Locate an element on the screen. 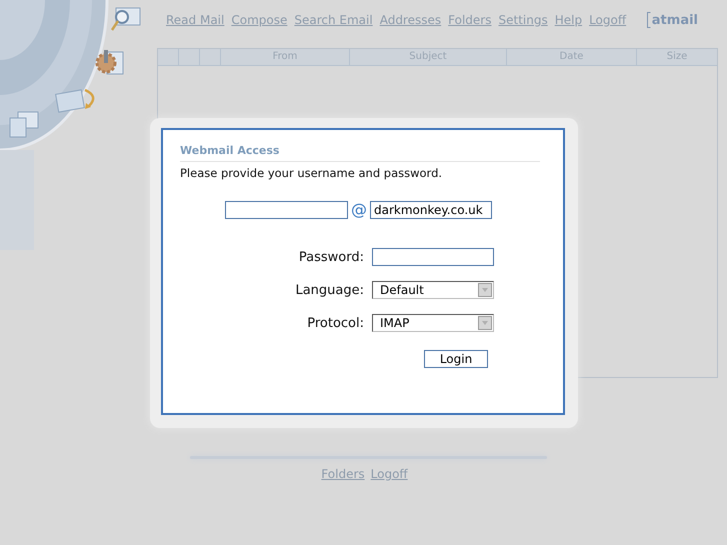  nav-link: Read Mail is located at coordinates (195, 20).